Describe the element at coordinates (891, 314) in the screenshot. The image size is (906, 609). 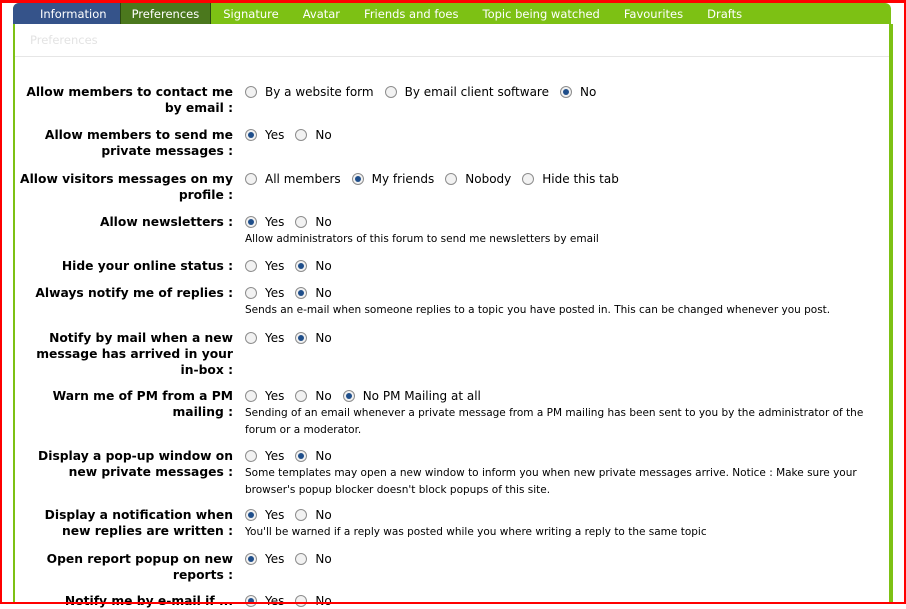
I see `panel-border-right` at that location.